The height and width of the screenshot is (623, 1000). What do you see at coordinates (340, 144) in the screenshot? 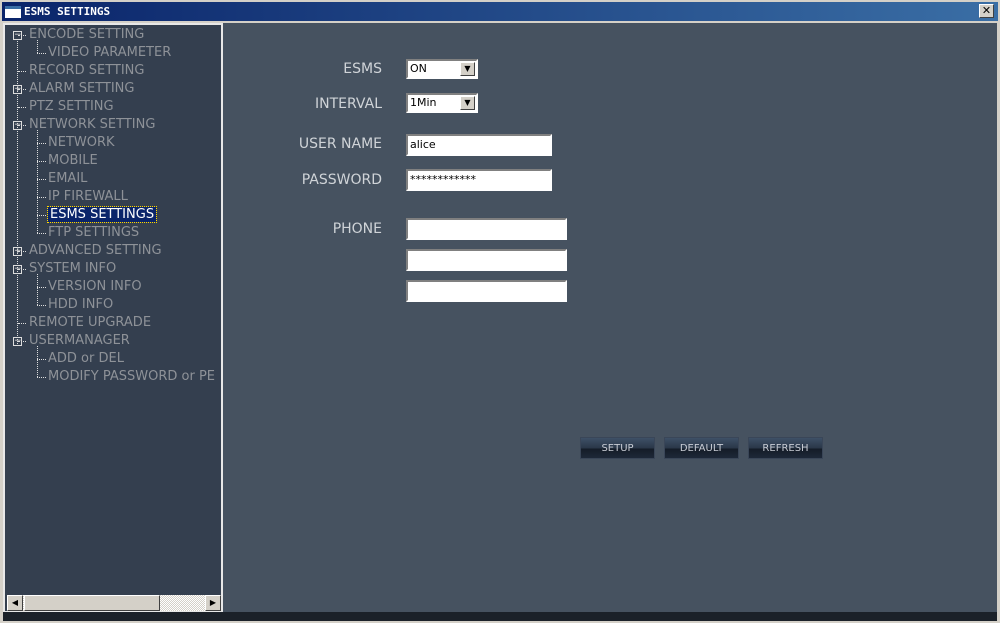
I see `username-label: USER NAME` at bounding box center [340, 144].